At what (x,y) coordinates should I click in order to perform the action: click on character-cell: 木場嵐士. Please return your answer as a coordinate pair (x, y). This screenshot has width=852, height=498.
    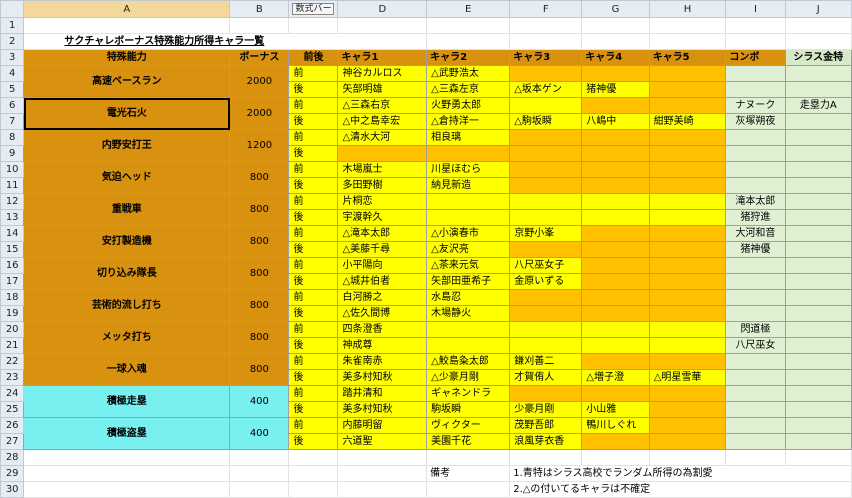
    Looking at the image, I should click on (382, 169).